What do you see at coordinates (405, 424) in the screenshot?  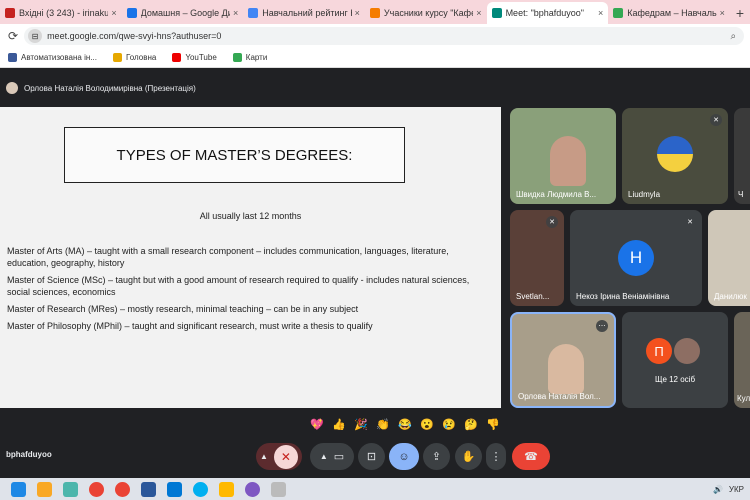 I see `reaction-laugh: 😂` at bounding box center [405, 424].